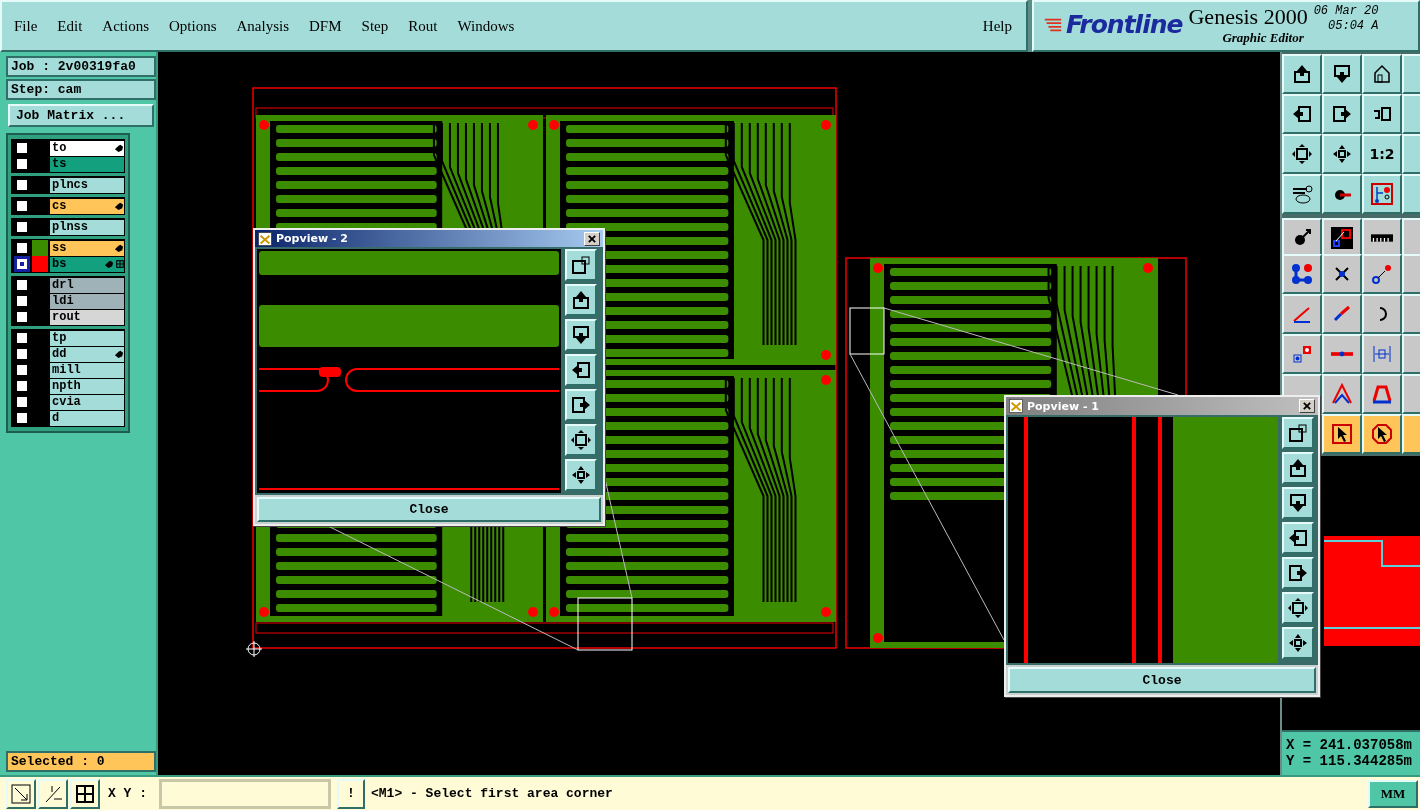  I want to click on layer-row: ldi, so click(87, 301).